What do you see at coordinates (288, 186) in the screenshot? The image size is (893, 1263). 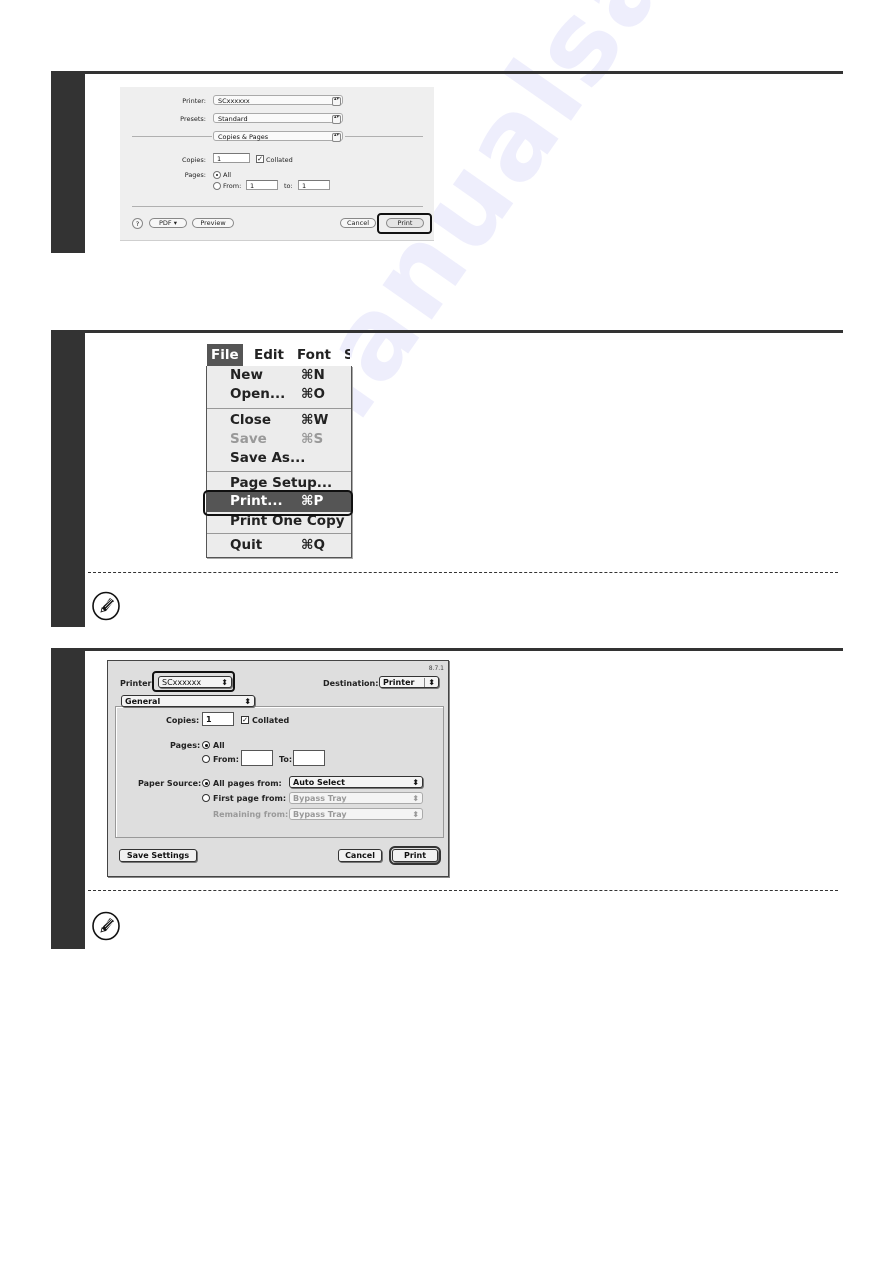 I see `to-label: to:` at bounding box center [288, 186].